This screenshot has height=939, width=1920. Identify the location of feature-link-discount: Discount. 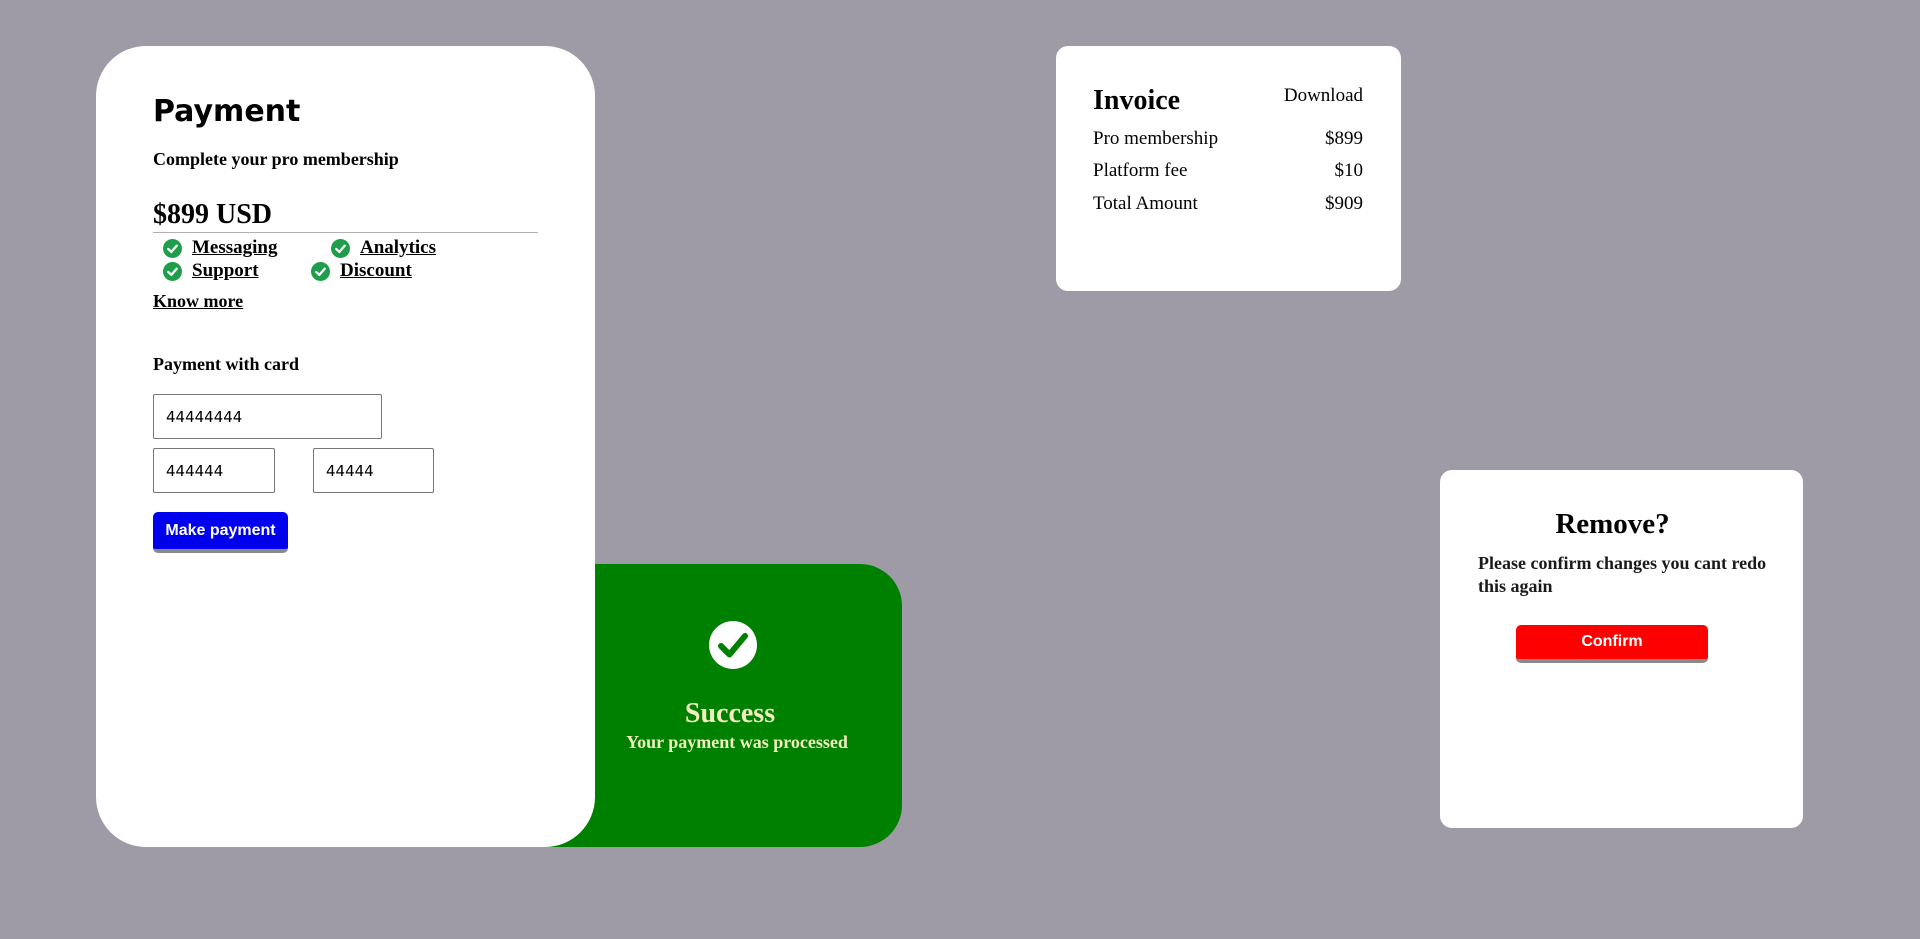
(376, 271).